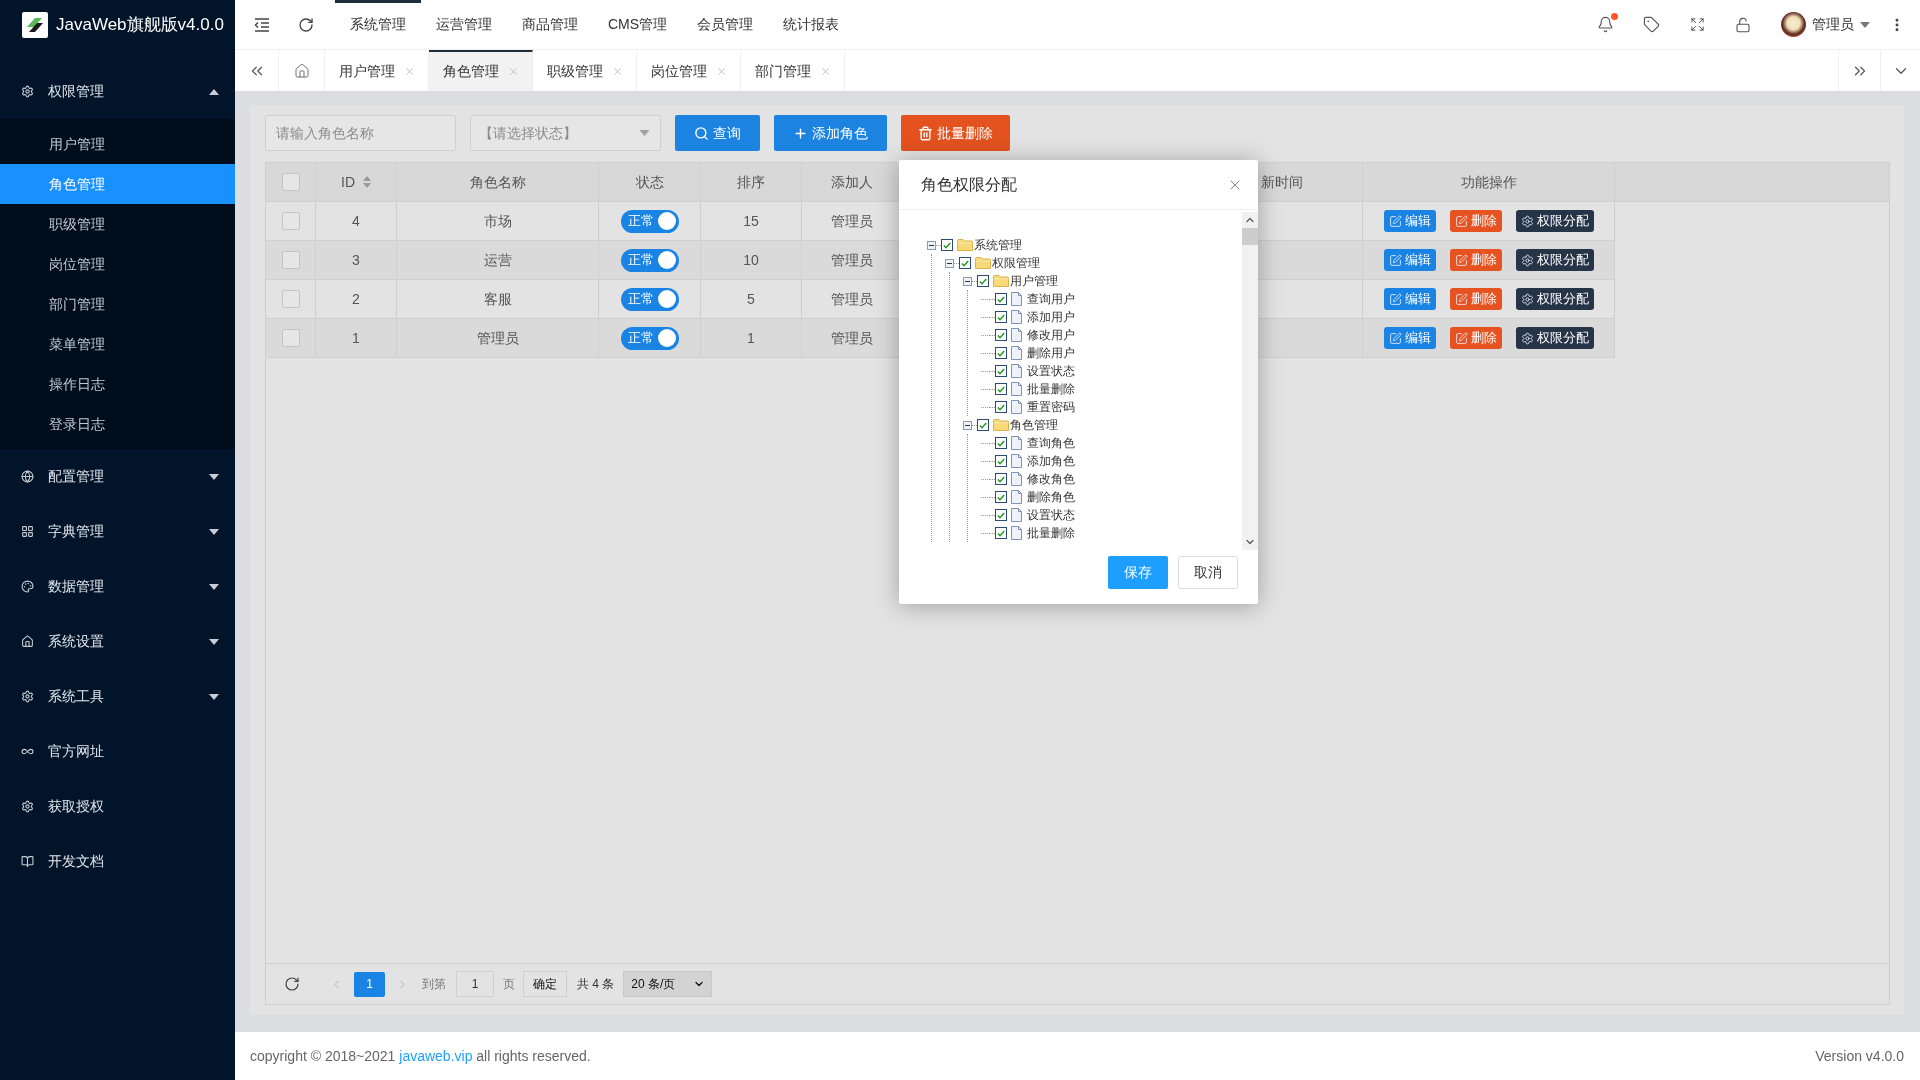 The height and width of the screenshot is (1080, 1920). Describe the element at coordinates (117, 861) in the screenshot. I see `sidebar-item: 开发文档` at that location.